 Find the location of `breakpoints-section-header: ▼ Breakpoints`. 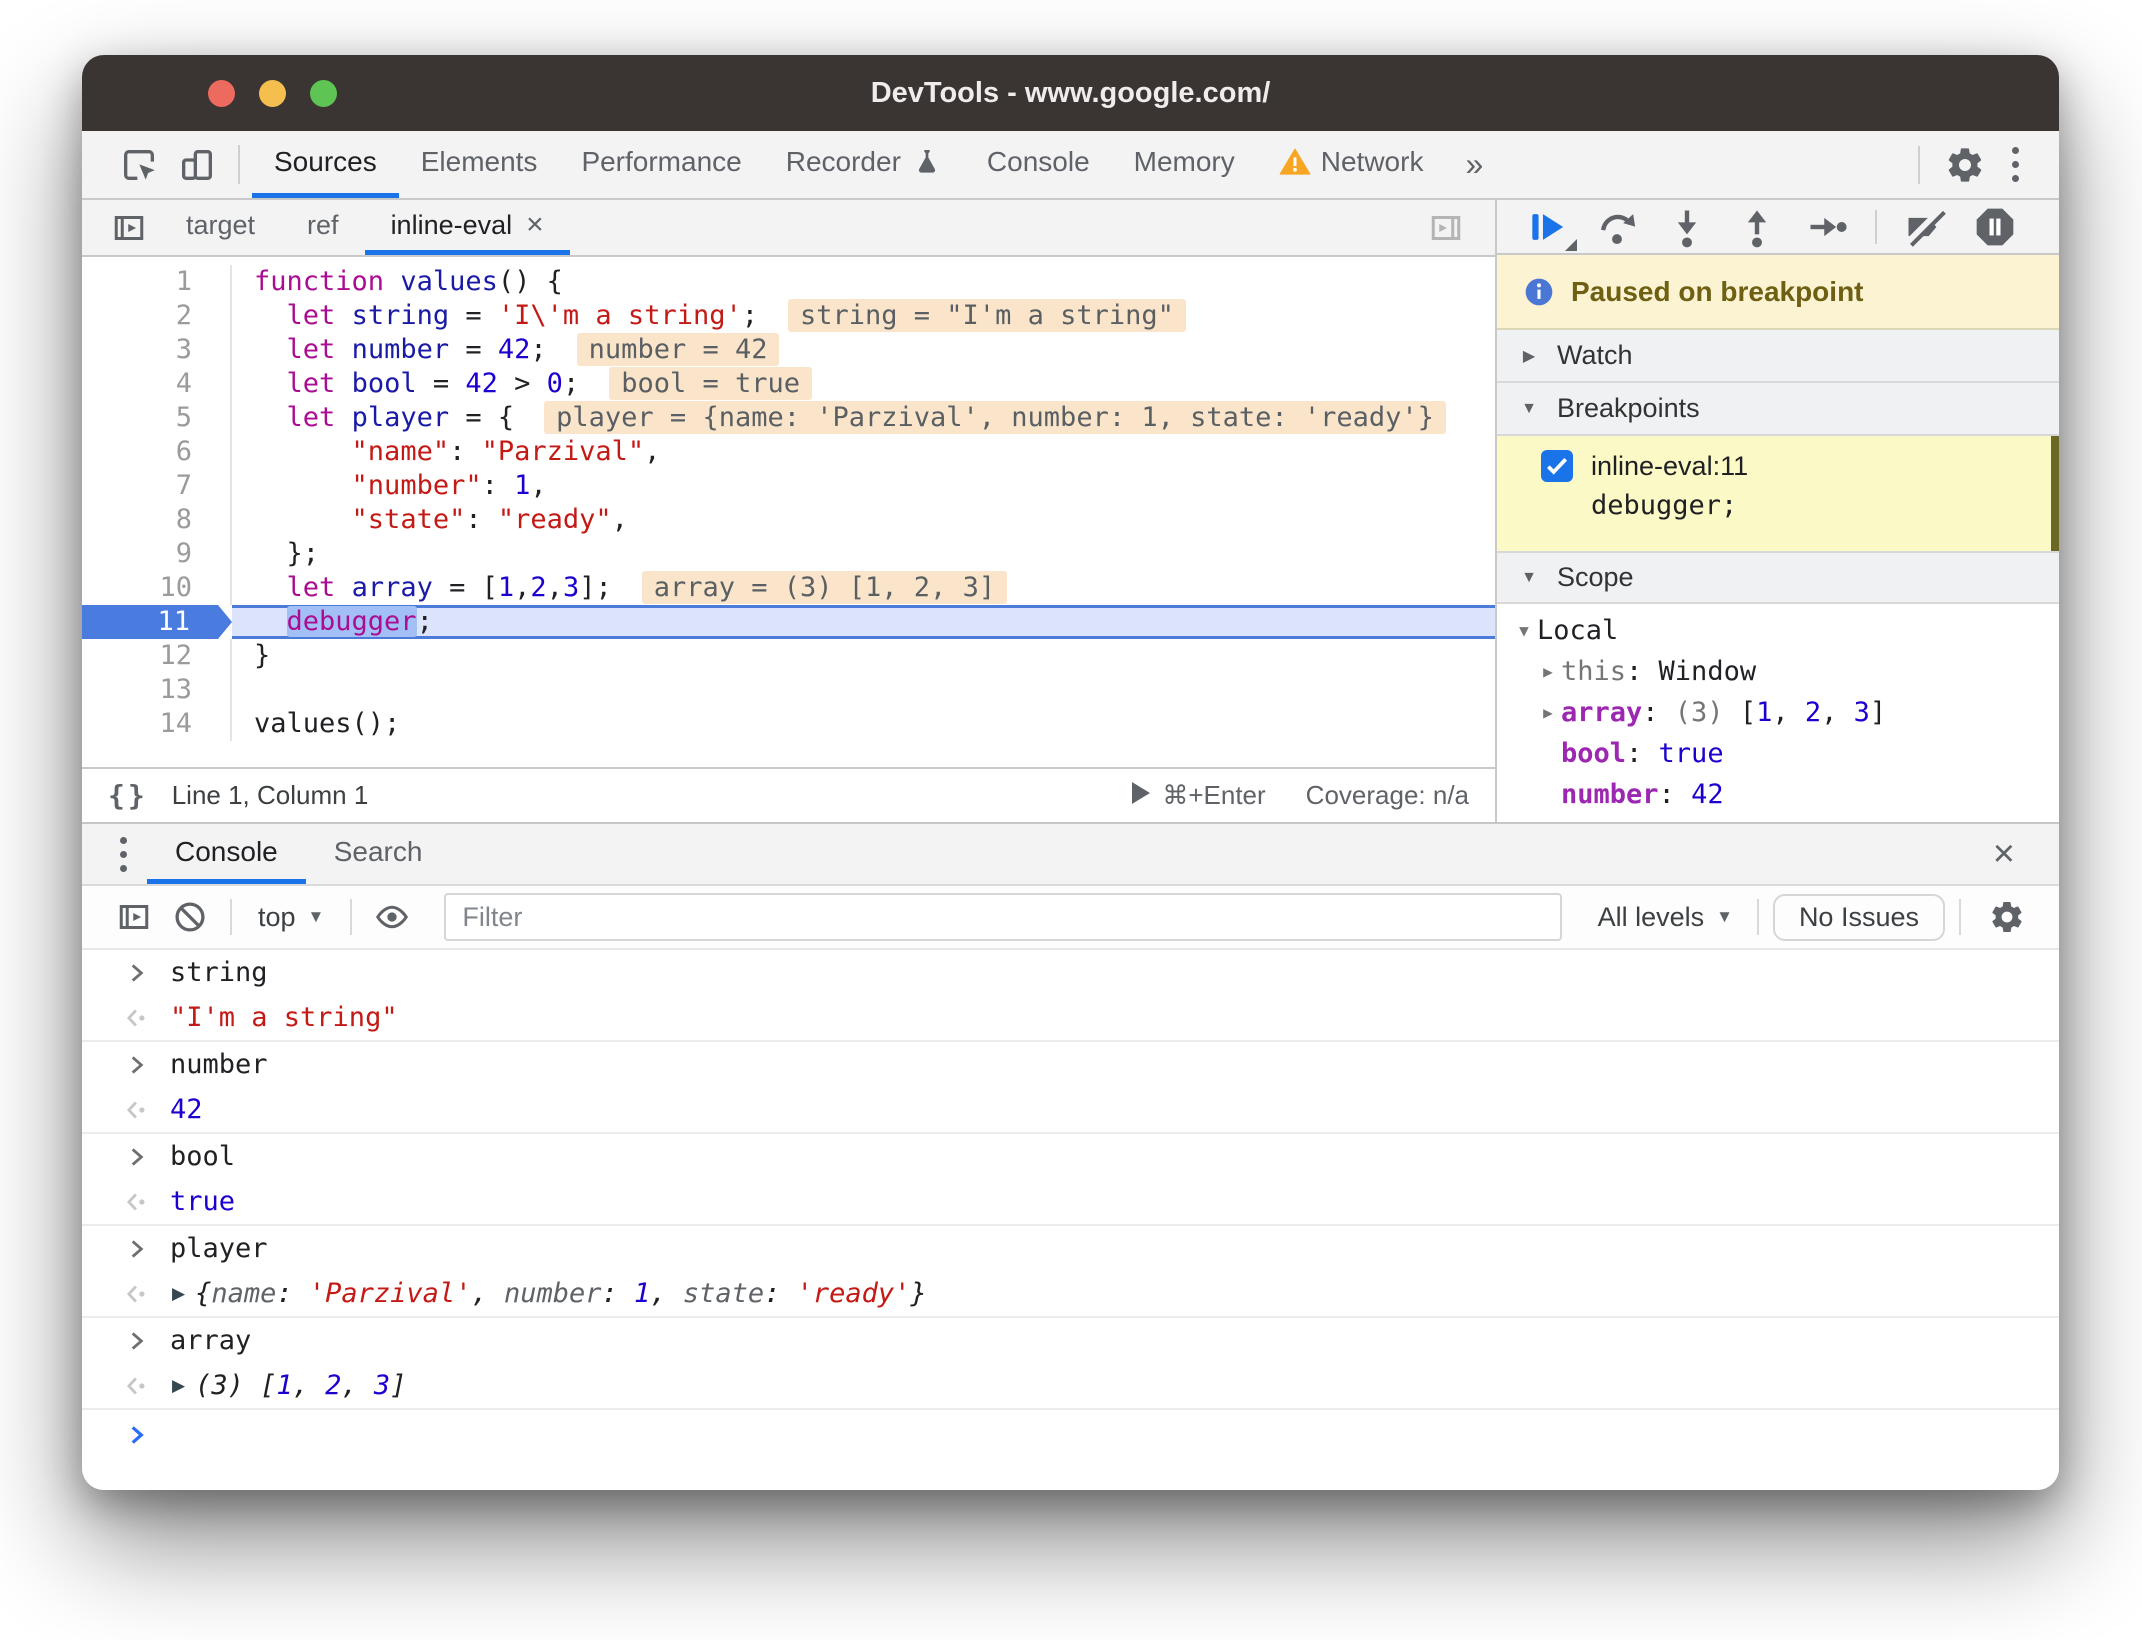

breakpoints-section-header: ▼ Breakpoints is located at coordinates (1778, 409).